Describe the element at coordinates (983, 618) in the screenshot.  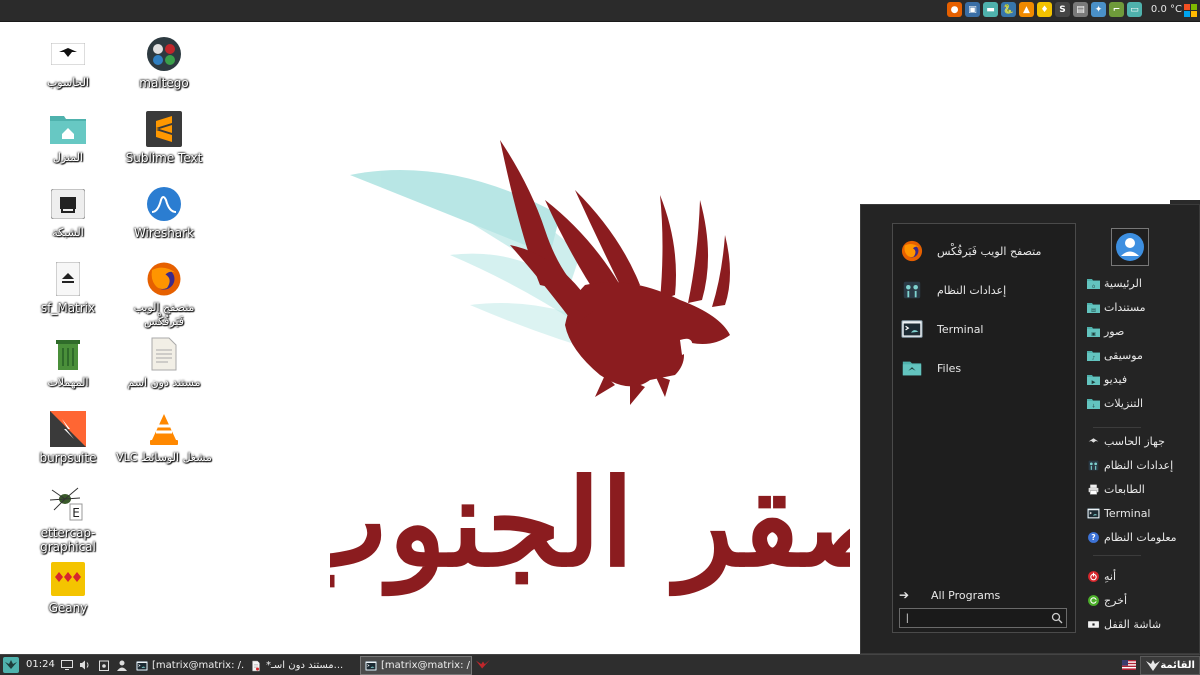
I see `menu-search-input` at that location.